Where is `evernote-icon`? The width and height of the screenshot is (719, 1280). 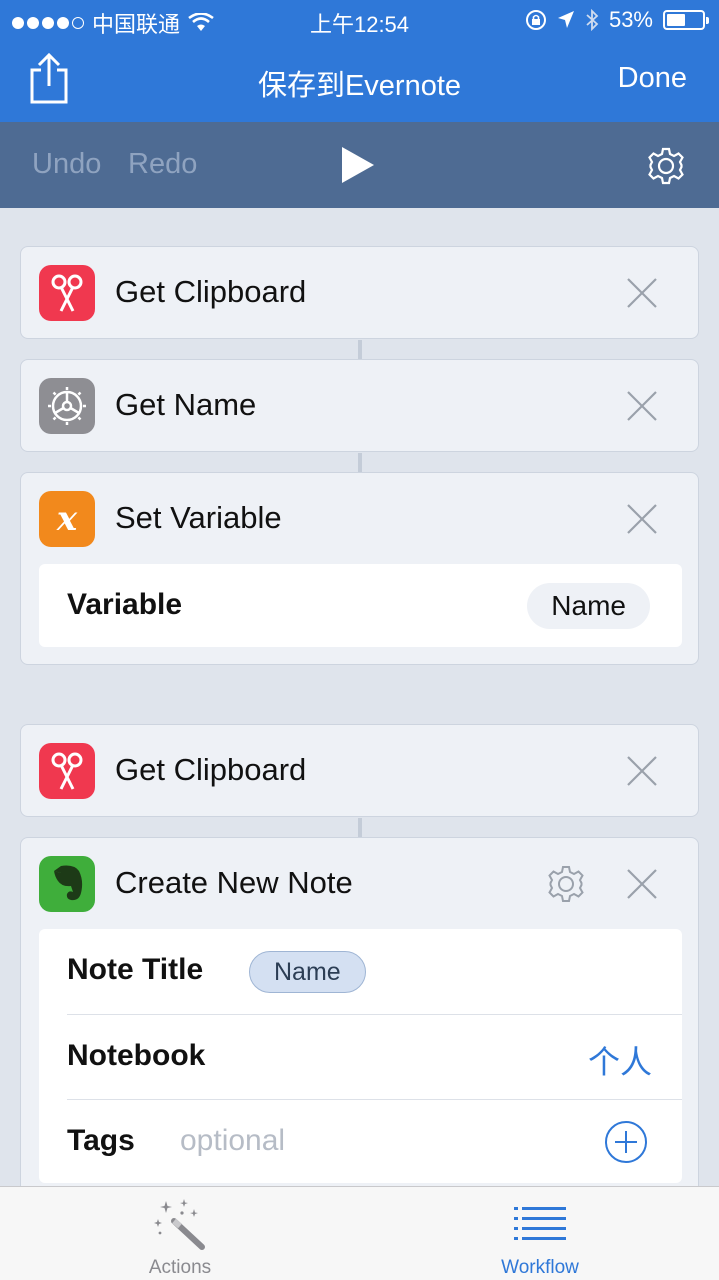
evernote-icon is located at coordinates (67, 884).